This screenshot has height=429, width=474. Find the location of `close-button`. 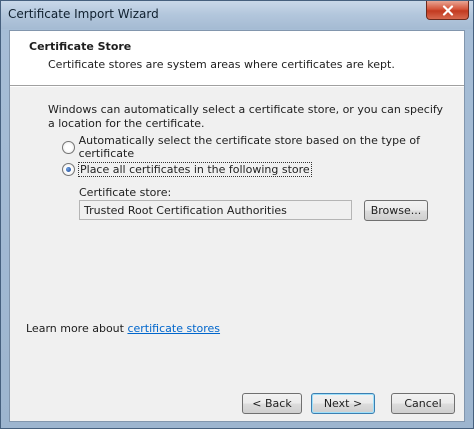

close-button is located at coordinates (447, 10).